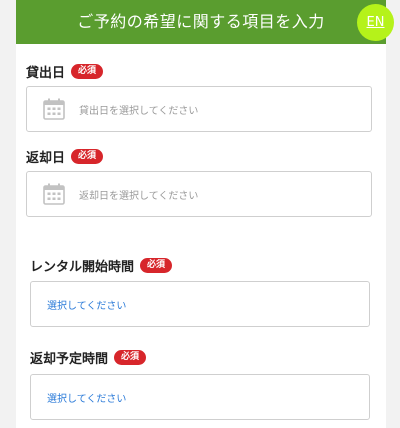 The height and width of the screenshot is (428, 400). Describe the element at coordinates (82, 267) in the screenshot. I see `rental-start-time-label: レンタル開始時間` at that location.